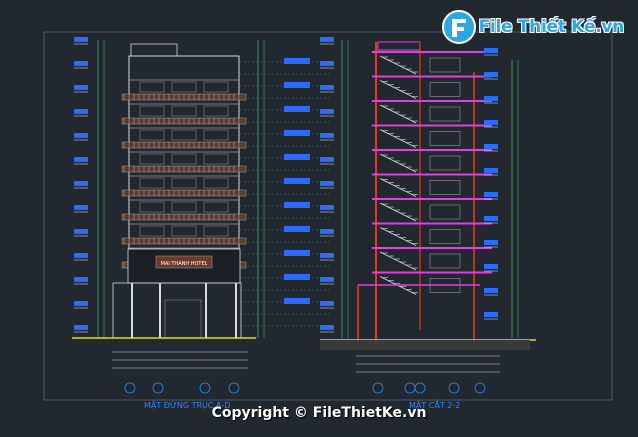  I want to click on logo-text: File Thiết Kế.vn, so click(551, 27).